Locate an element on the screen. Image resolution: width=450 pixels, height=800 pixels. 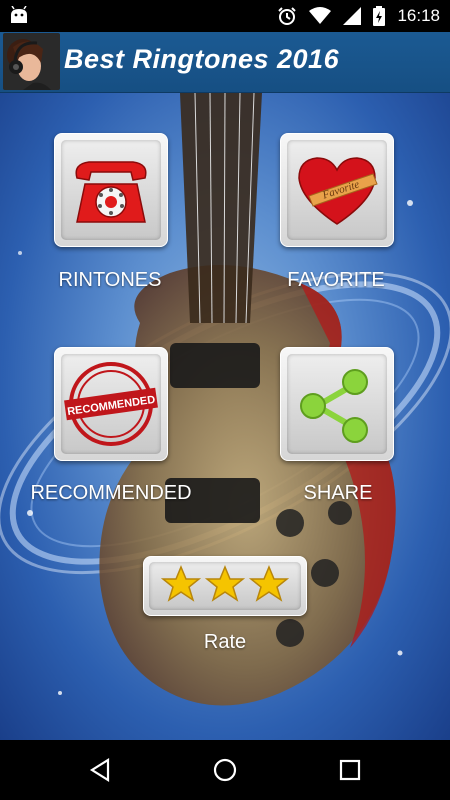
app-logo is located at coordinates (31, 61).